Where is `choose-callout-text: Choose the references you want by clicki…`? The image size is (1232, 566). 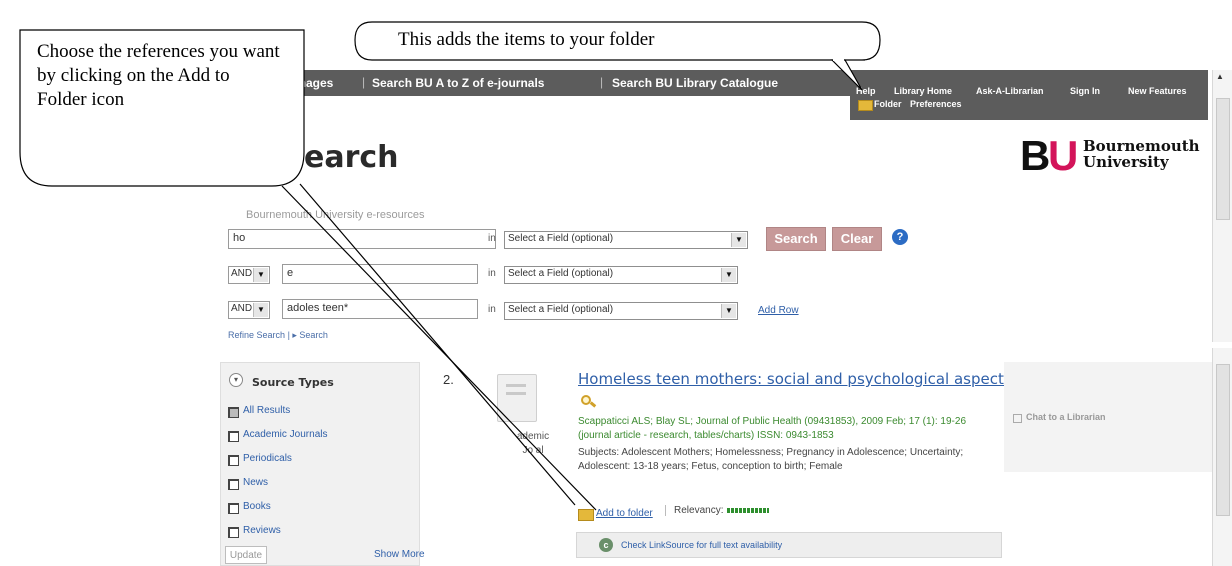
choose-callout-text: Choose the references you want by clicki… is located at coordinates (158, 75).